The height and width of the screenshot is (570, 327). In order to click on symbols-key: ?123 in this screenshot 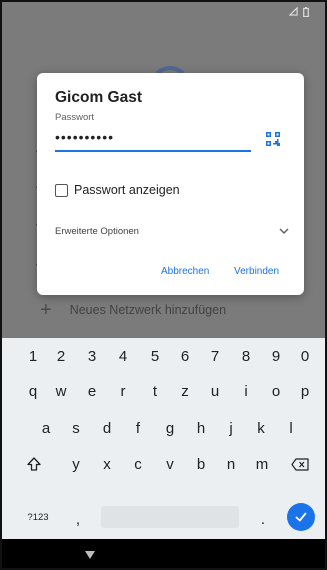, I will do `click(38, 517)`.